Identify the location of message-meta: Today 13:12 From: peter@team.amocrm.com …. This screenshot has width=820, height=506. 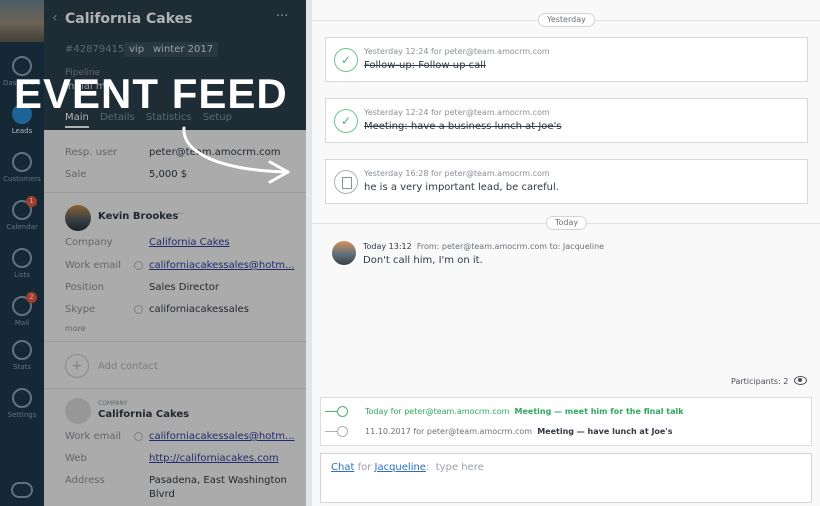
(484, 246).